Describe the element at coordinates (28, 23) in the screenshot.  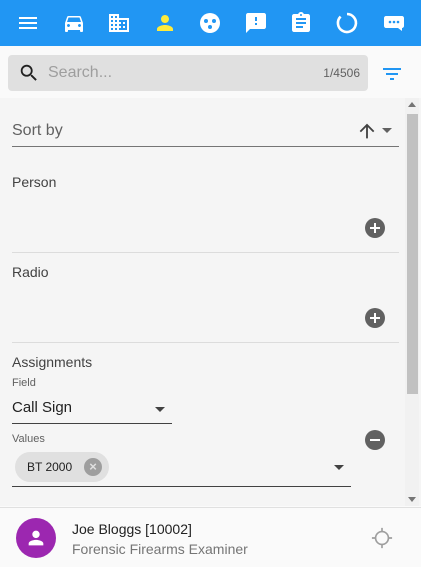
I see `menu-icon` at that location.